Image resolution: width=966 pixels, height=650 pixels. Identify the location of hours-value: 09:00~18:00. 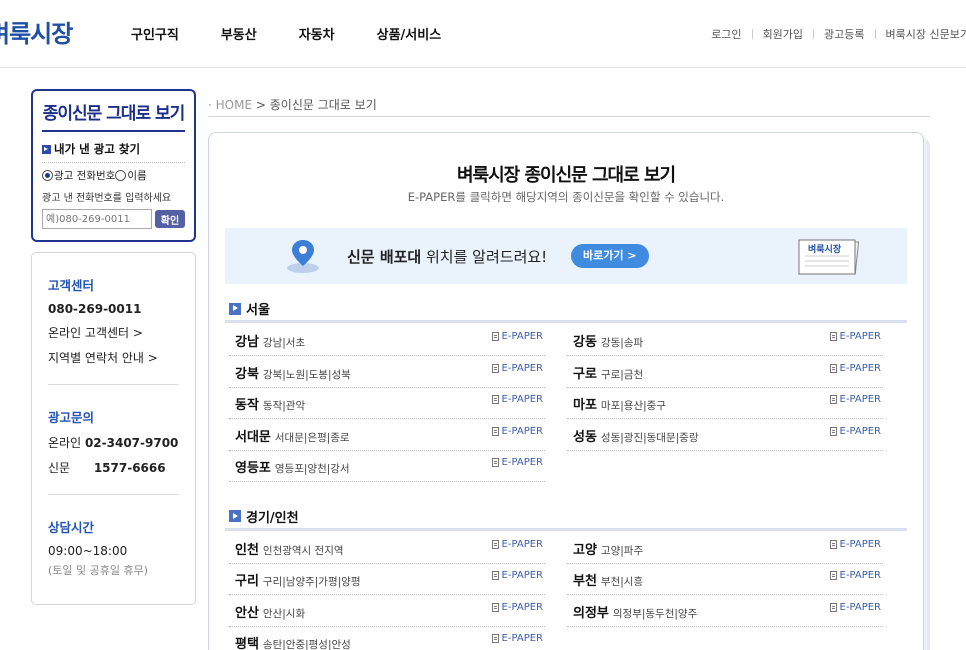
(88, 551).